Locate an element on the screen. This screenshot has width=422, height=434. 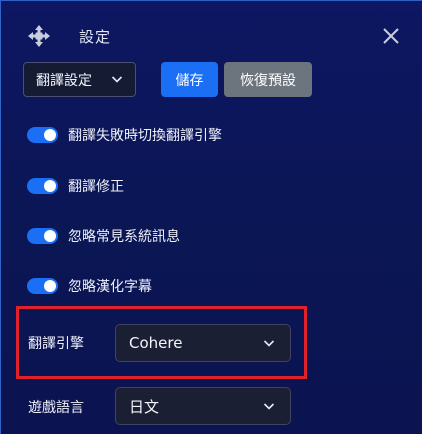
toggle-label: 翻譯失敗時切換翻譯引擎 is located at coordinates (145, 136).